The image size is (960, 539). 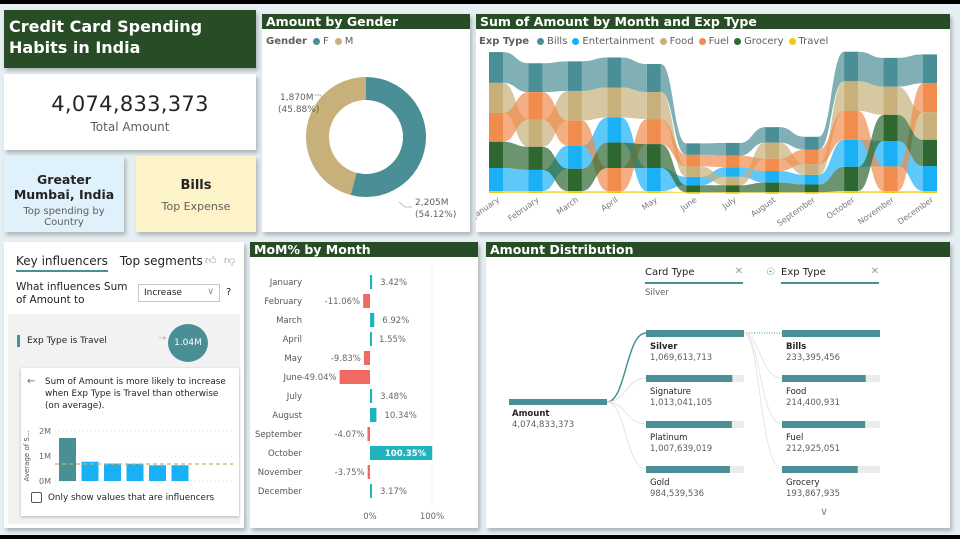 I want to click on help-icon: ?, so click(x=228, y=292).